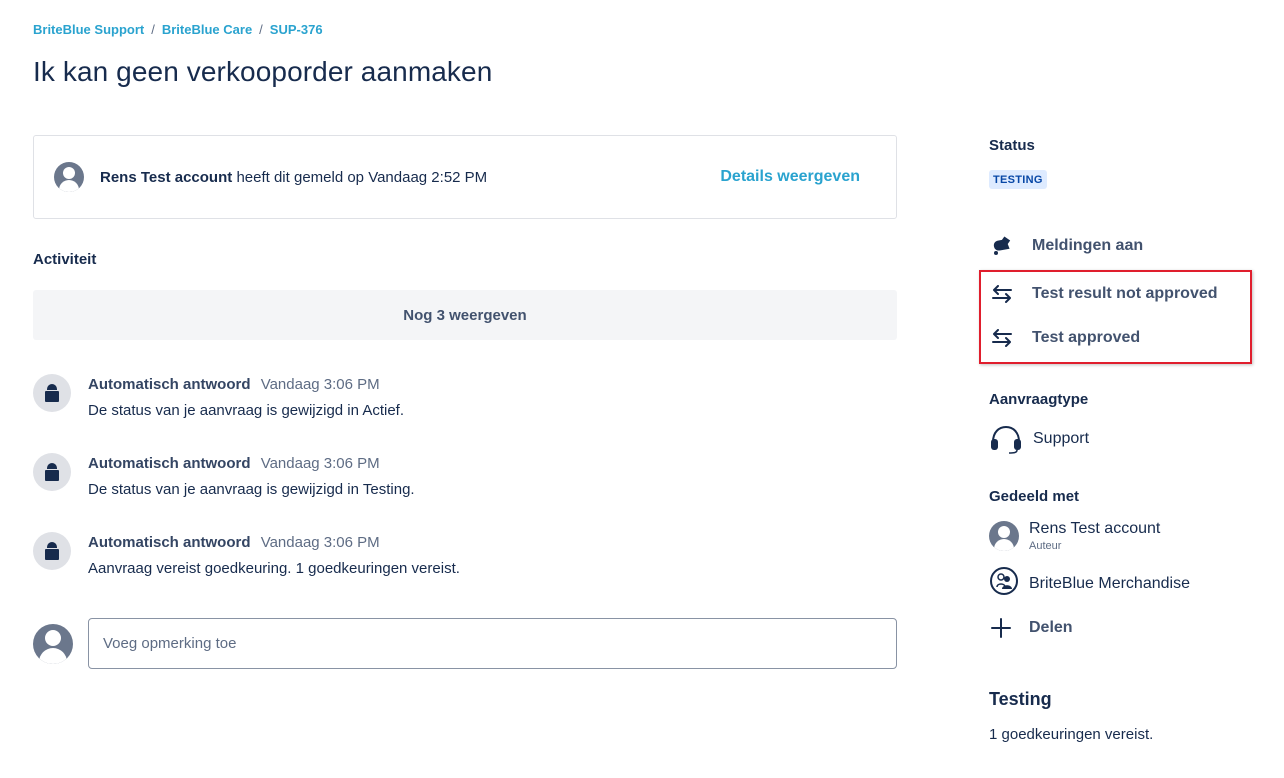 Image resolution: width=1284 pixels, height=778 pixels. I want to click on shared-user-name: Rens Test account, so click(1095, 528).